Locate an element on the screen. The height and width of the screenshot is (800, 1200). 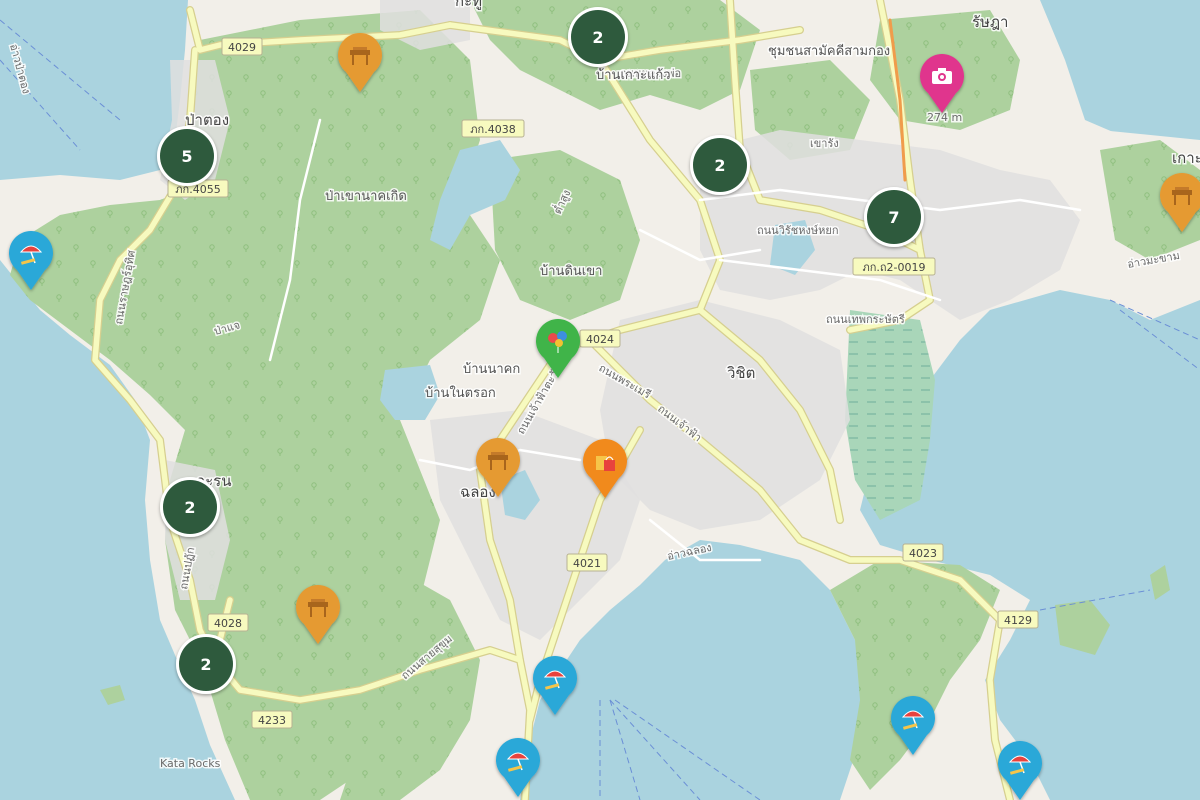
svg-text: 4021 is located at coordinates (587, 563).